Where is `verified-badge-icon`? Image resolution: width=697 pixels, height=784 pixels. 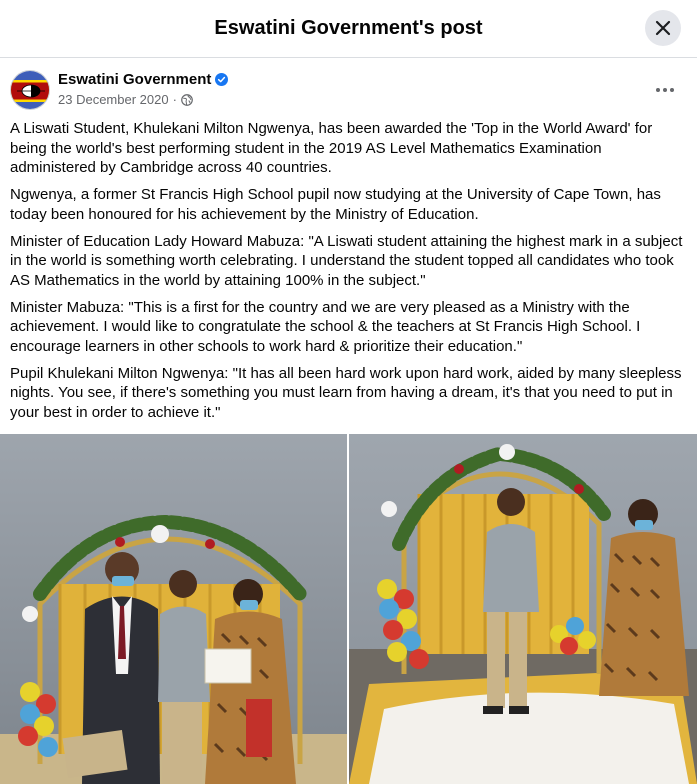 verified-badge-icon is located at coordinates (222, 79).